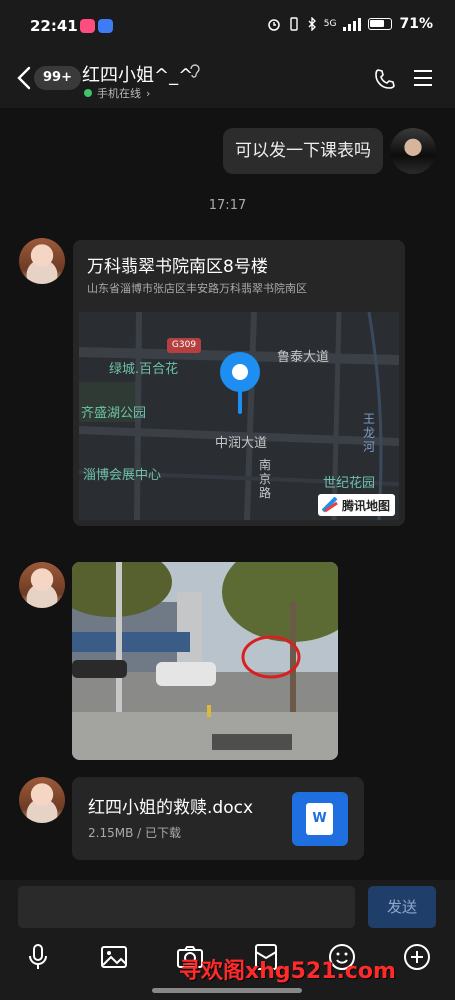  Describe the element at coordinates (184, 345) in the screenshot. I see `road-code-tag: G309` at that location.